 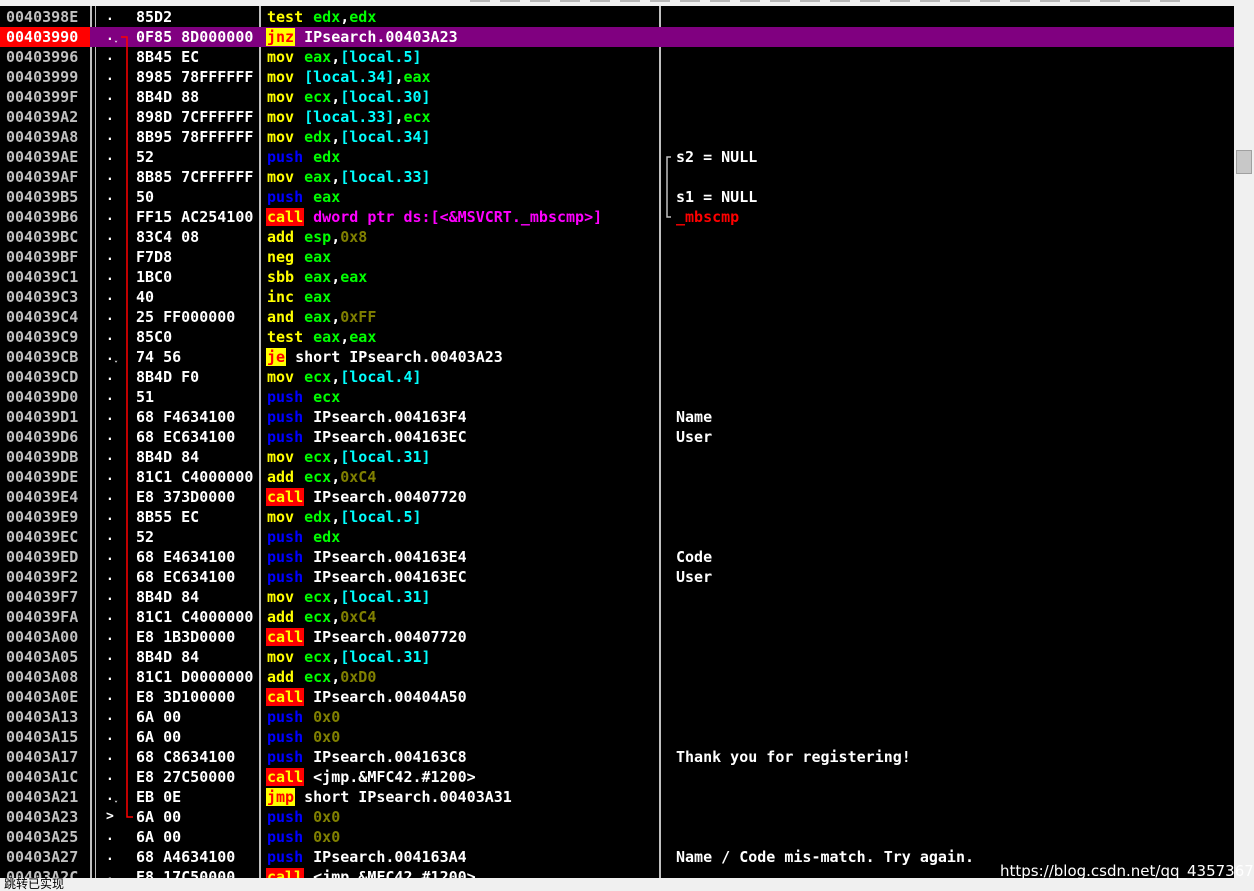 I want to click on address-cell: 0040398E, so click(x=42, y=17).